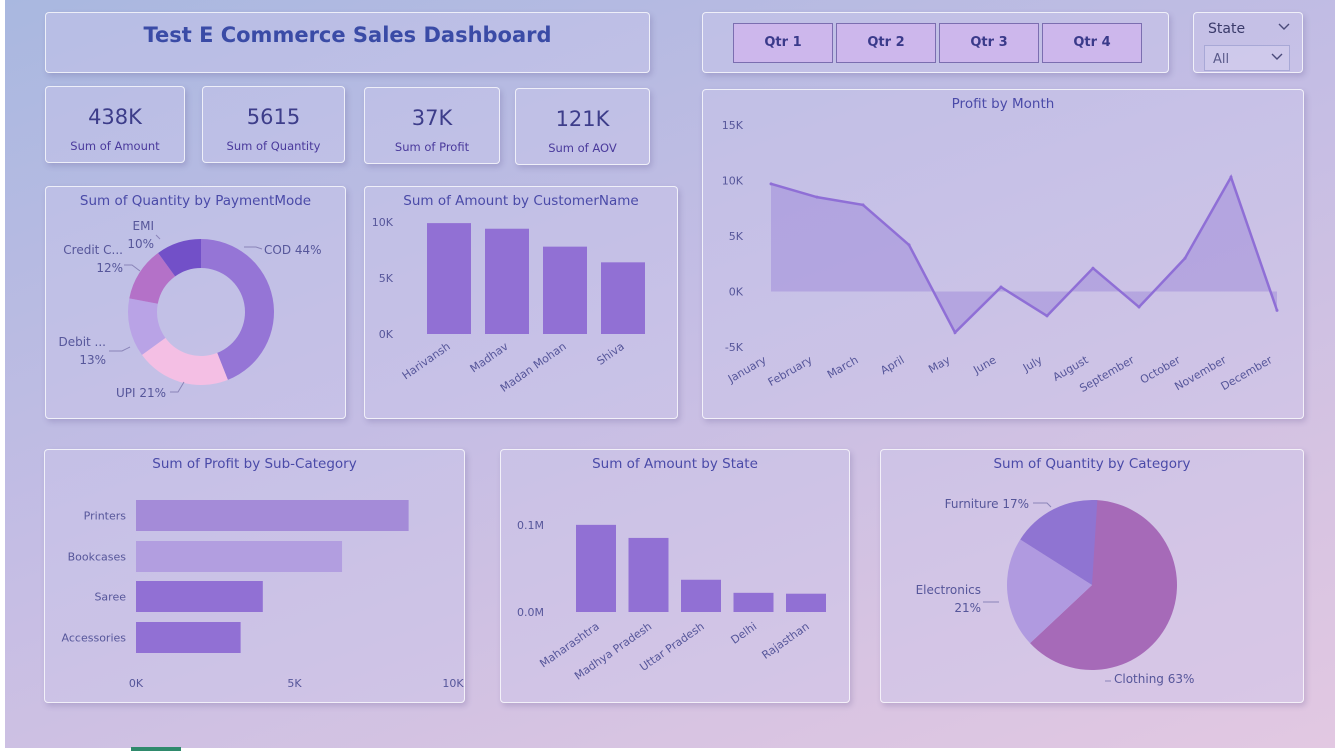  Describe the element at coordinates (1247, 58) in the screenshot. I see `state-dropdown: All` at that location.